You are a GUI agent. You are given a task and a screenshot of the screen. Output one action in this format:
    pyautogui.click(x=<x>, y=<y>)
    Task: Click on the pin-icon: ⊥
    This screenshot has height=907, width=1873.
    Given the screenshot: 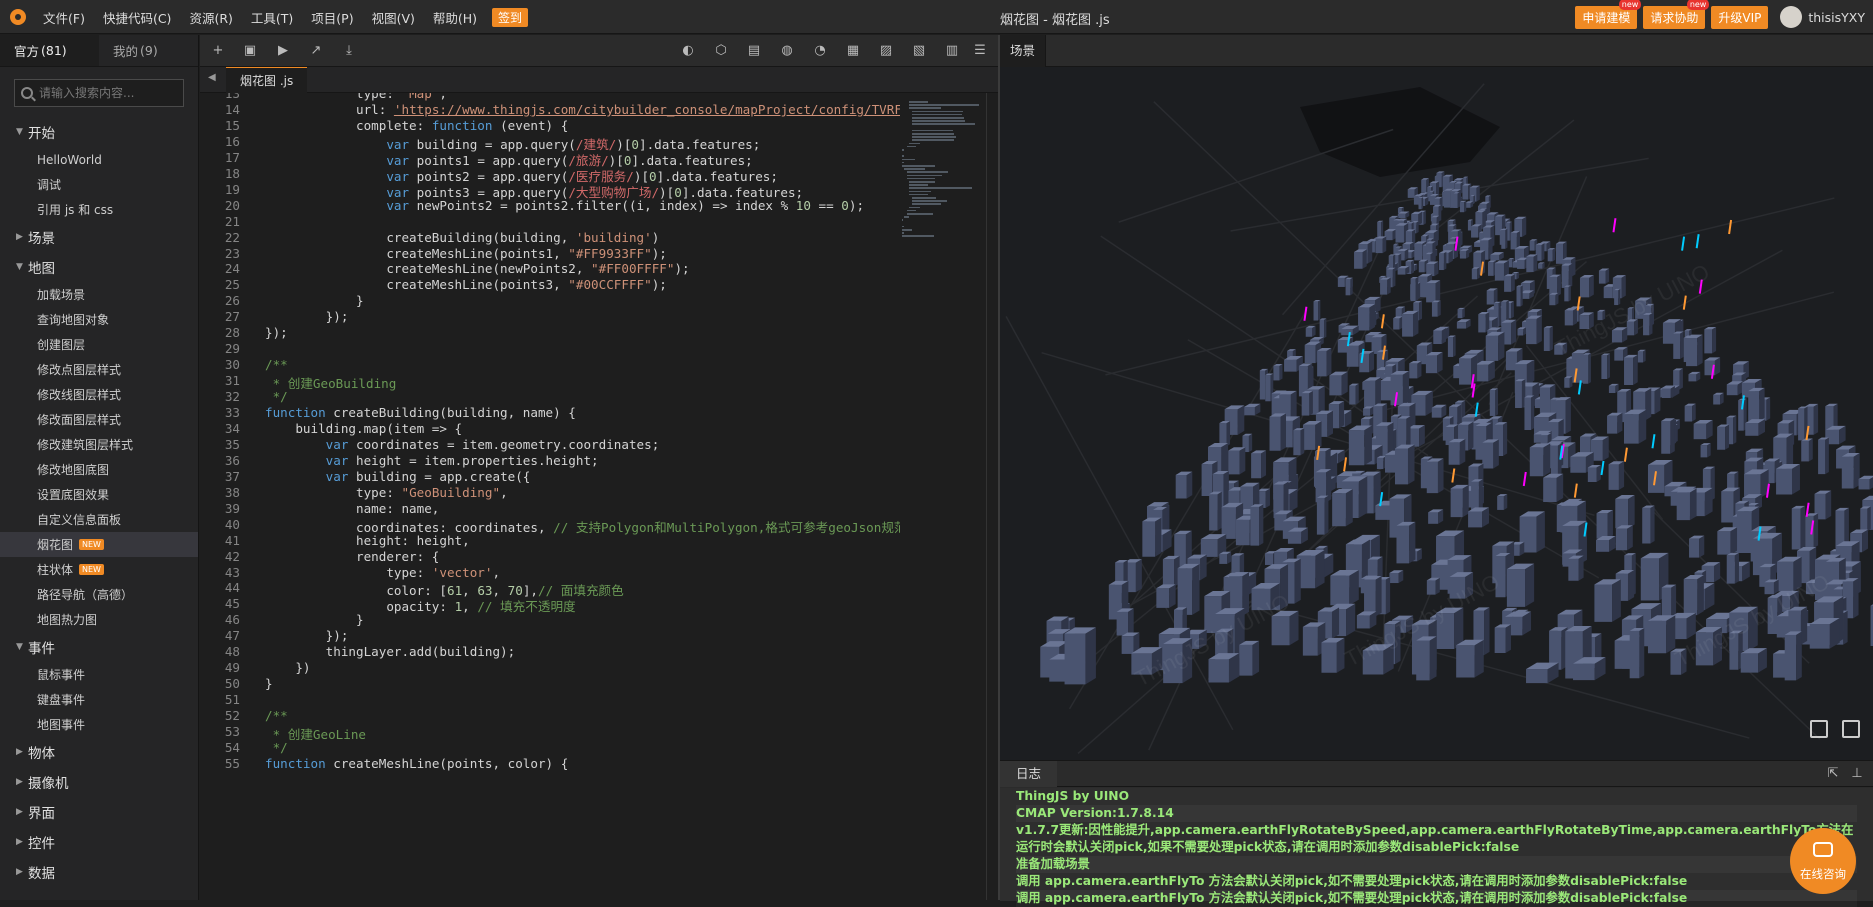 What is the action you would take?
    pyautogui.click(x=1857, y=774)
    